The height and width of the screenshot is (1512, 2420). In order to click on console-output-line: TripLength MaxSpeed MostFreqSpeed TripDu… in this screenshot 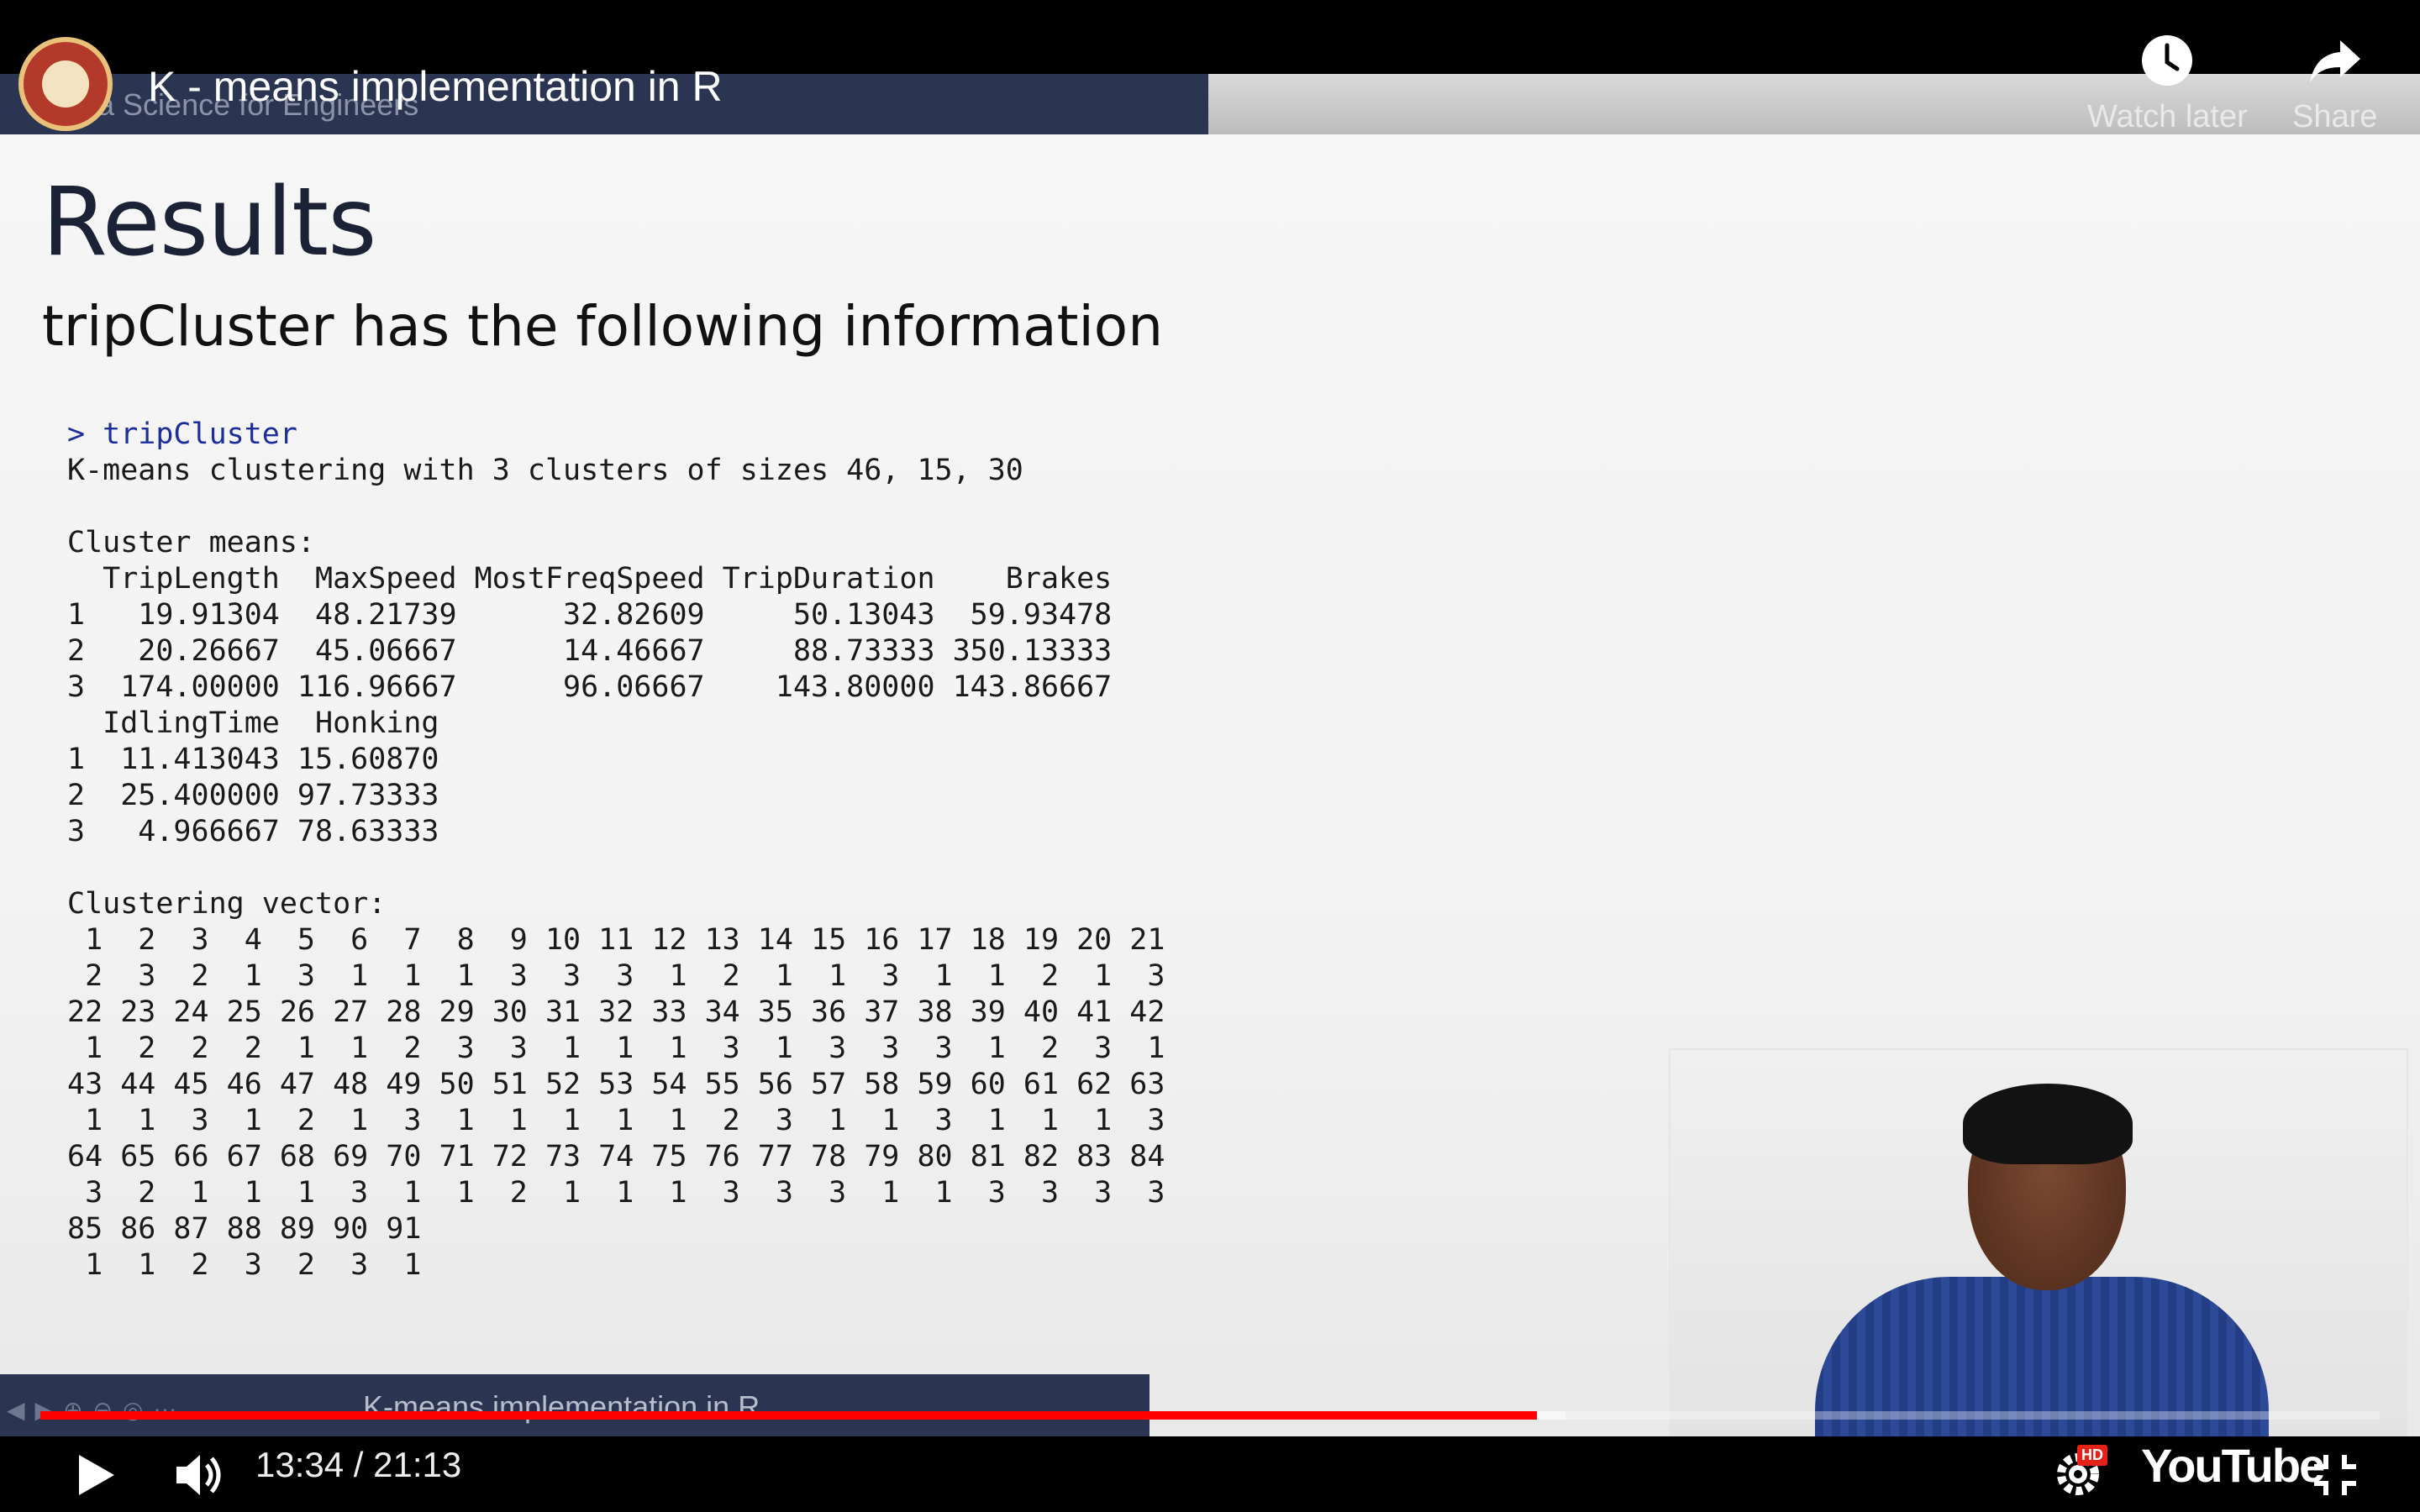, I will do `click(590, 579)`.